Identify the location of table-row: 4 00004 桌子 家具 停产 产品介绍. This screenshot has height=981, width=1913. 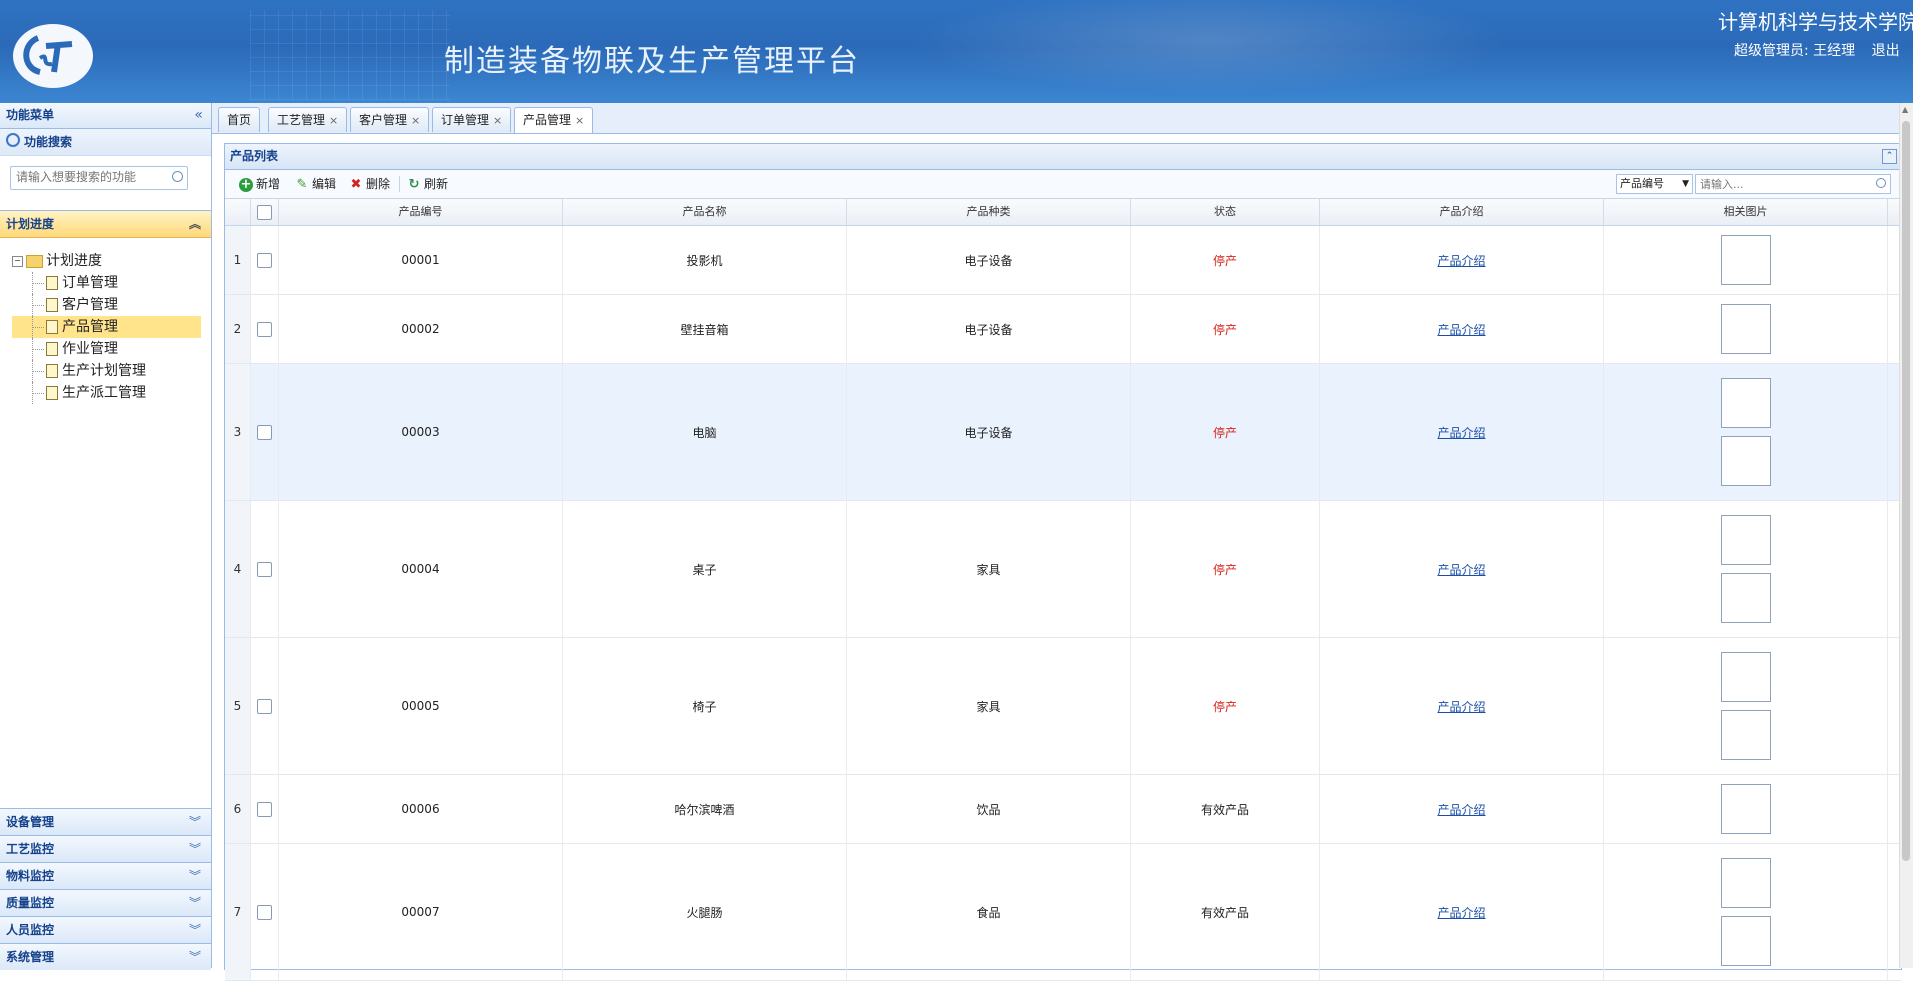
(1063, 569).